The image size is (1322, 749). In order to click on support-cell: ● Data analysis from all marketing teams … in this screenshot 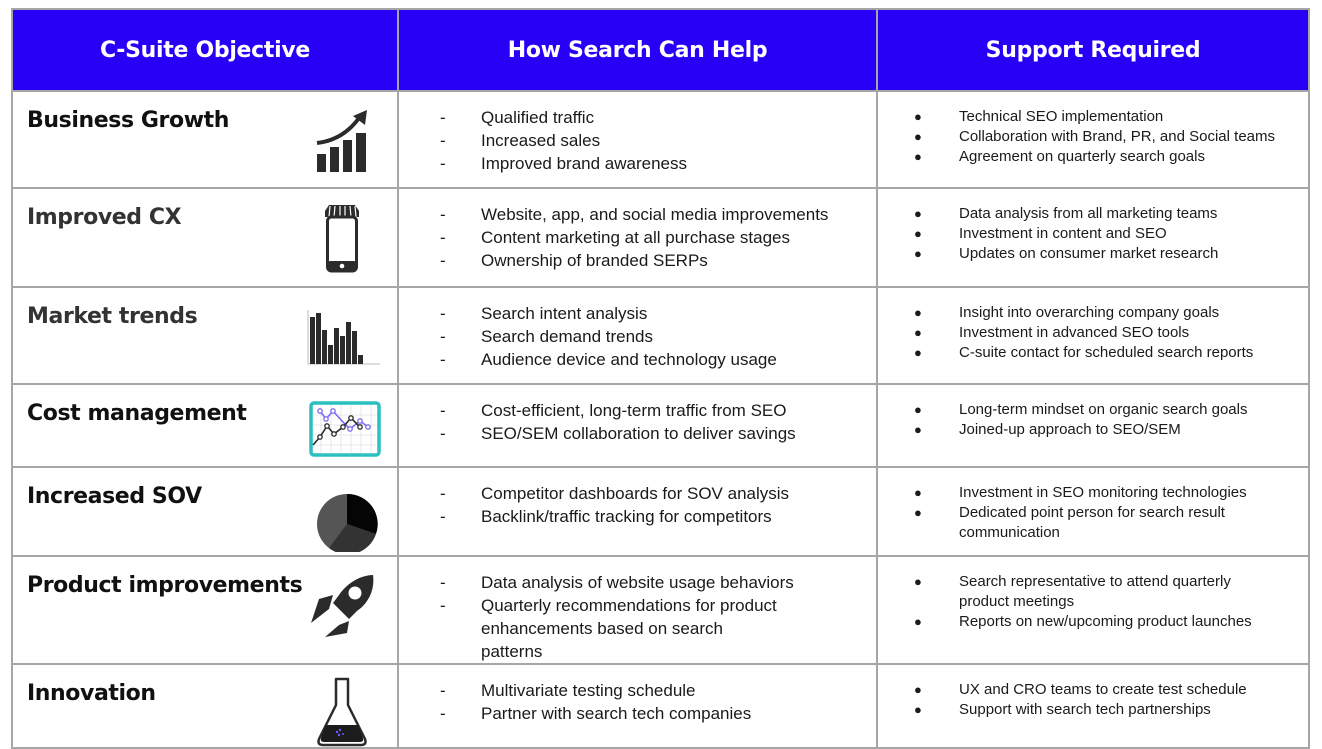, I will do `click(1093, 237)`.